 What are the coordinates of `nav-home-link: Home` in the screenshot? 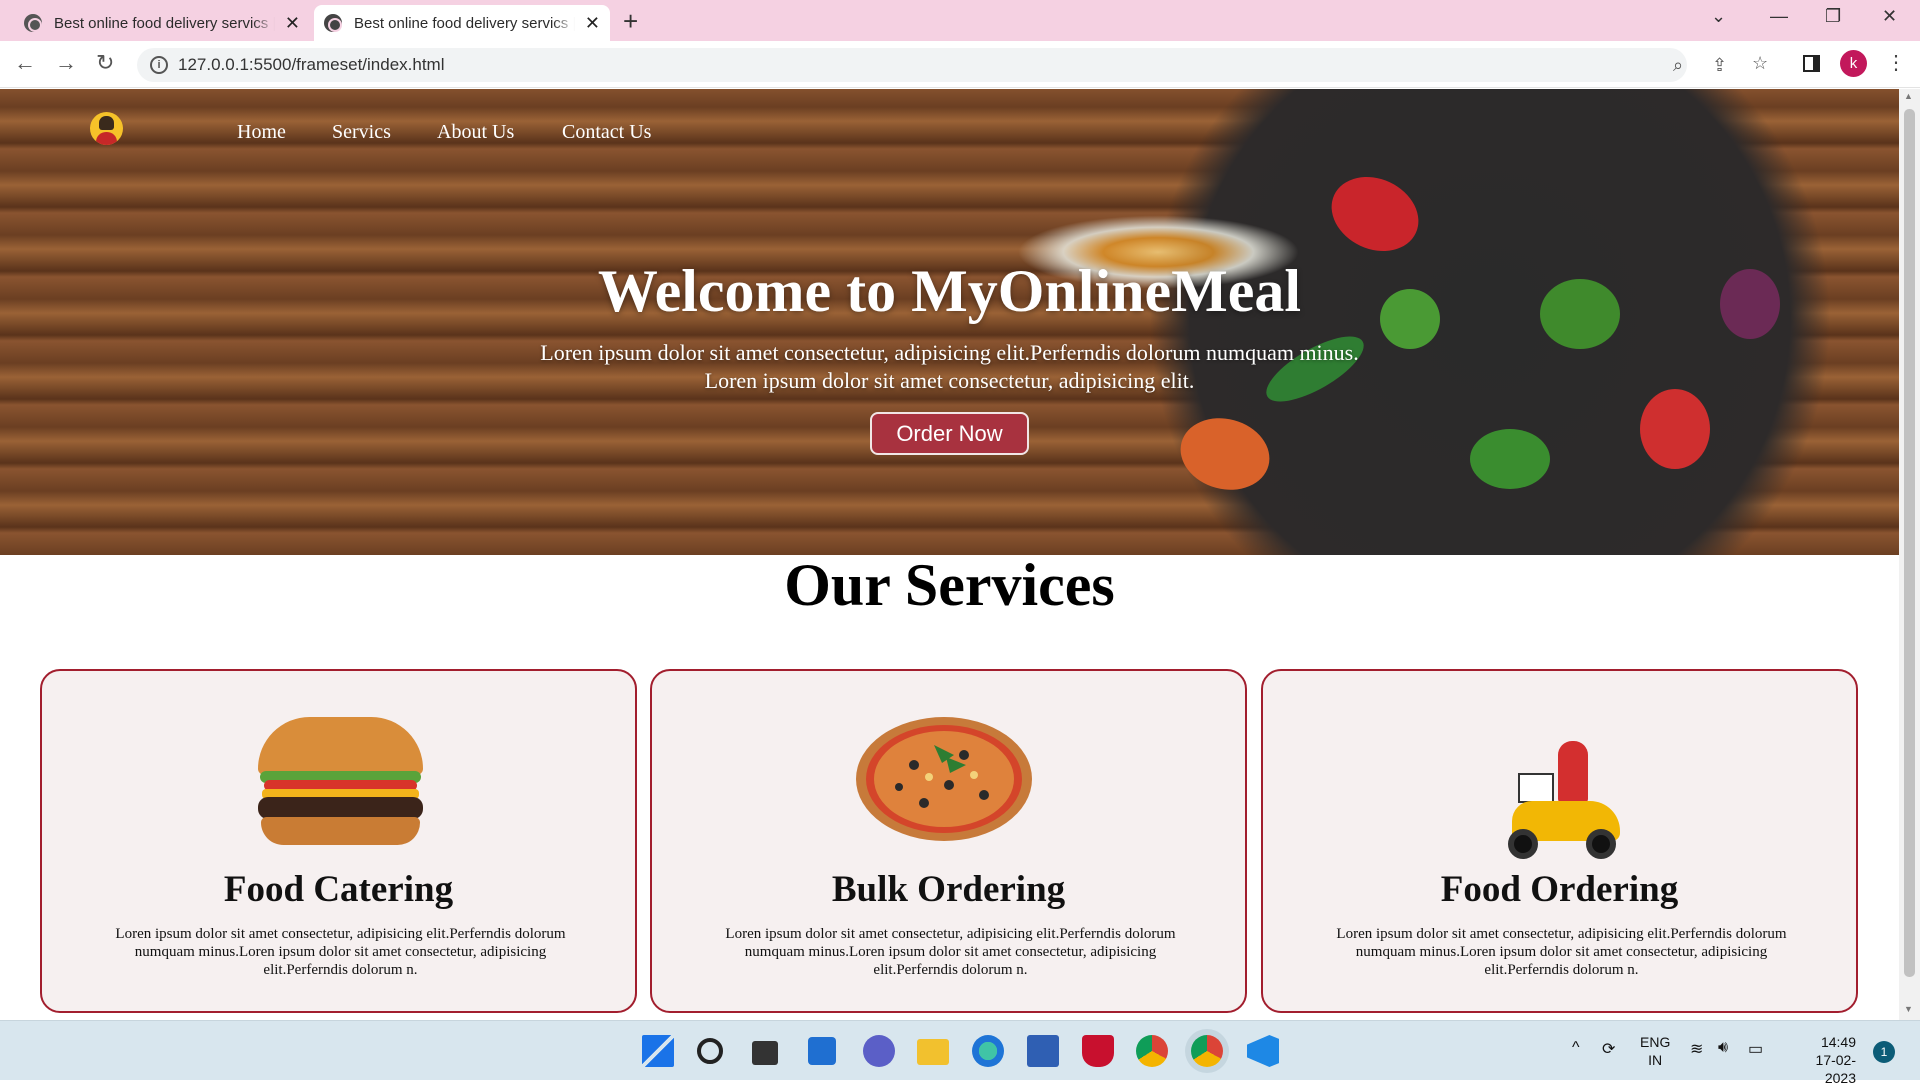 It's located at (261, 132).